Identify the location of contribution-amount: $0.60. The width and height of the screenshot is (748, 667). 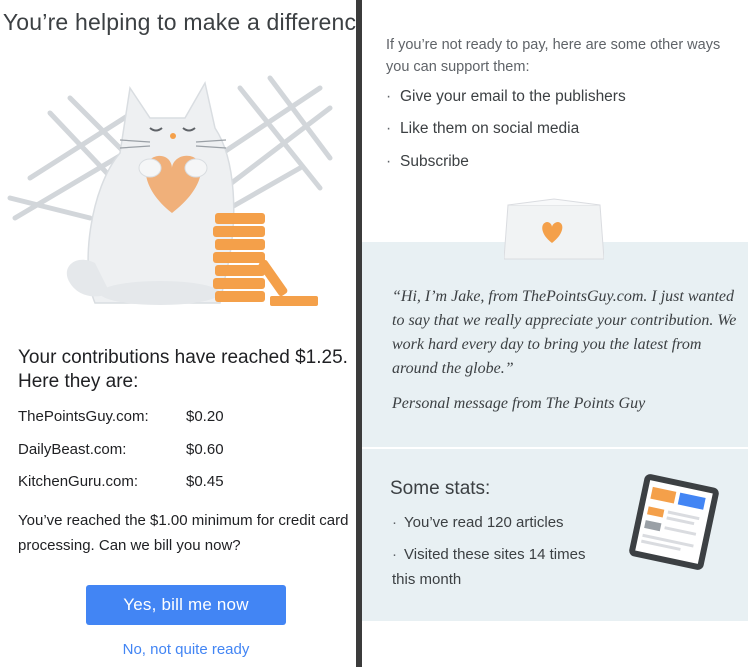
(205, 449).